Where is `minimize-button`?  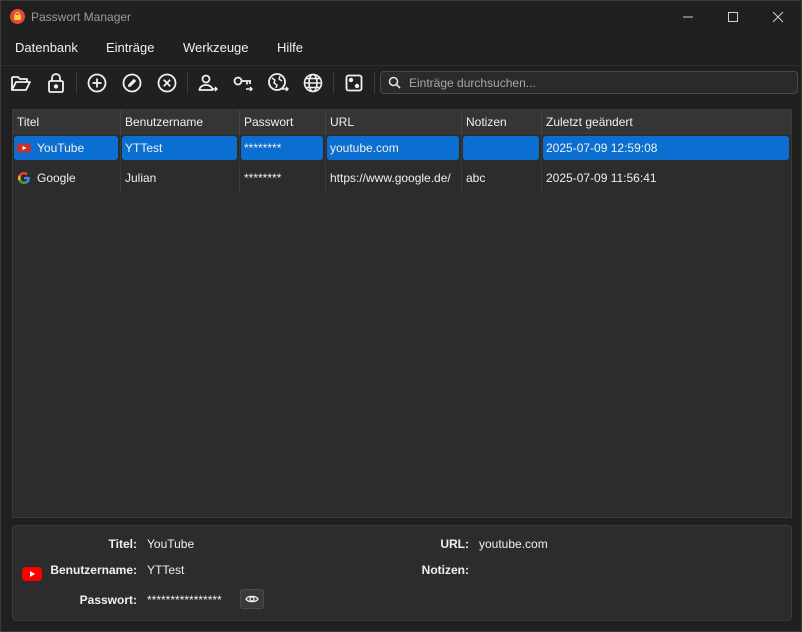 minimize-button is located at coordinates (688, 16).